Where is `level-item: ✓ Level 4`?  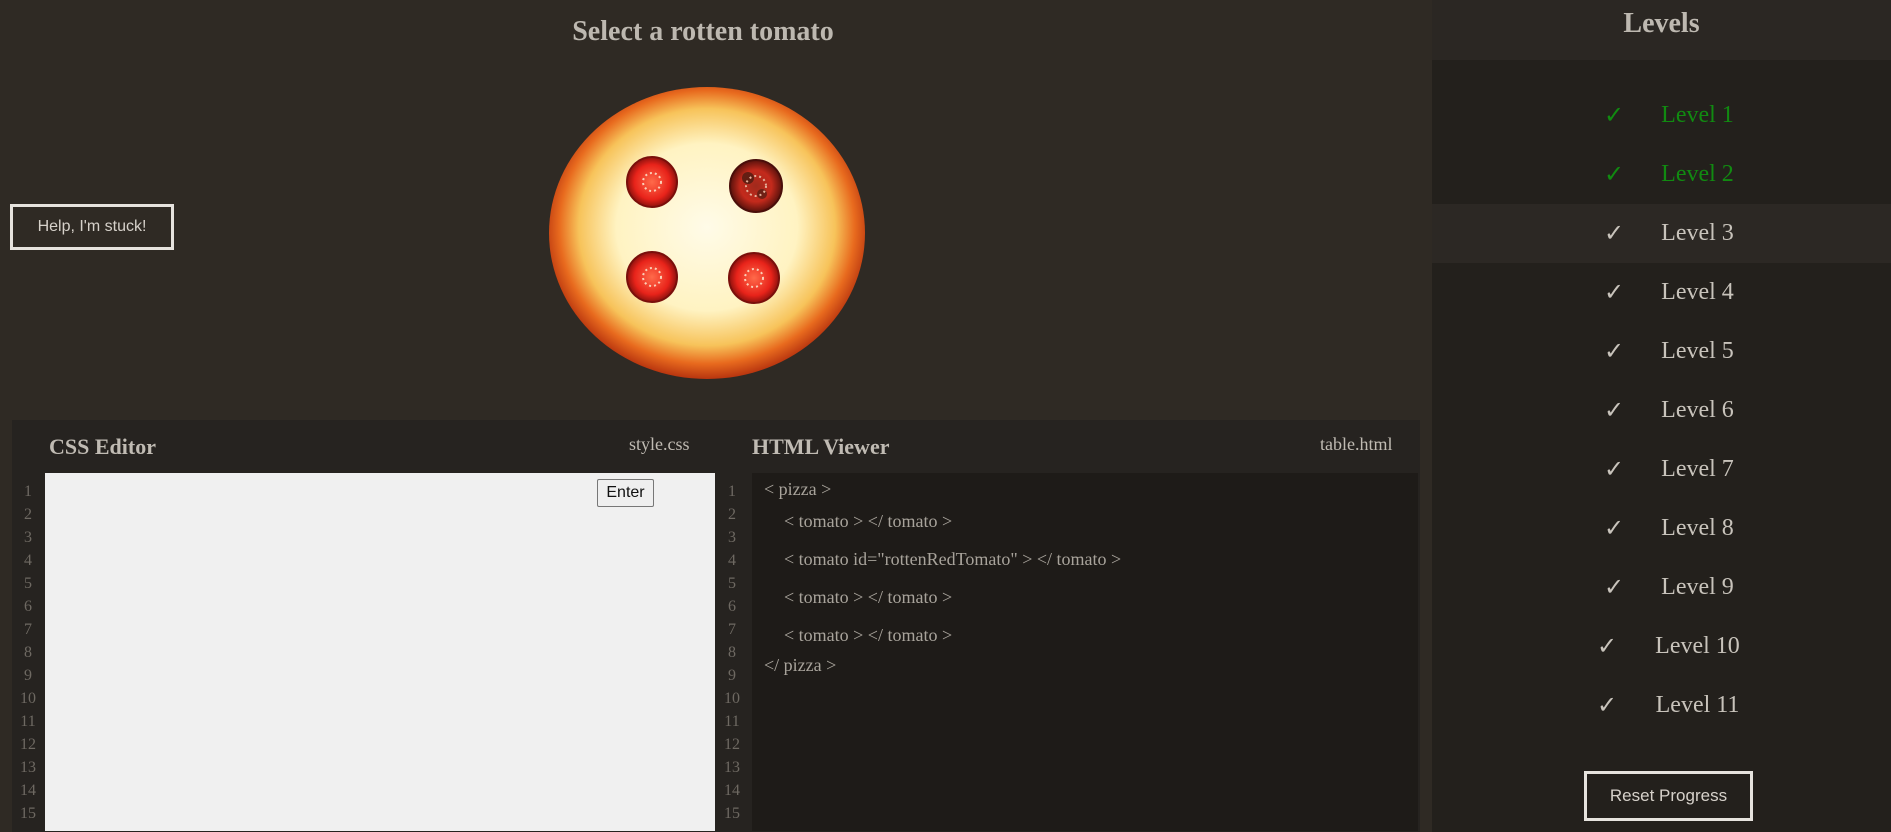 level-item: ✓ Level 4 is located at coordinates (1661, 292).